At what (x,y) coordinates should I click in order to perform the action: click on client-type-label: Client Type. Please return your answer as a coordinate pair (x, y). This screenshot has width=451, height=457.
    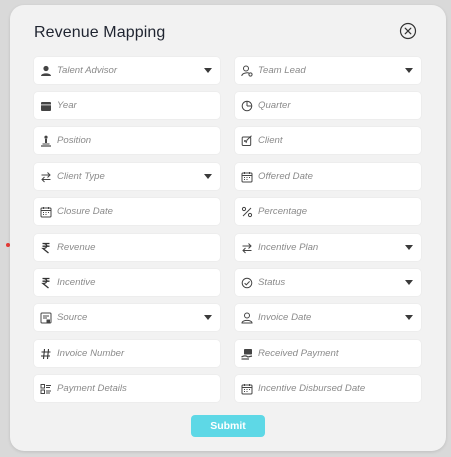
    Looking at the image, I should click on (81, 176).